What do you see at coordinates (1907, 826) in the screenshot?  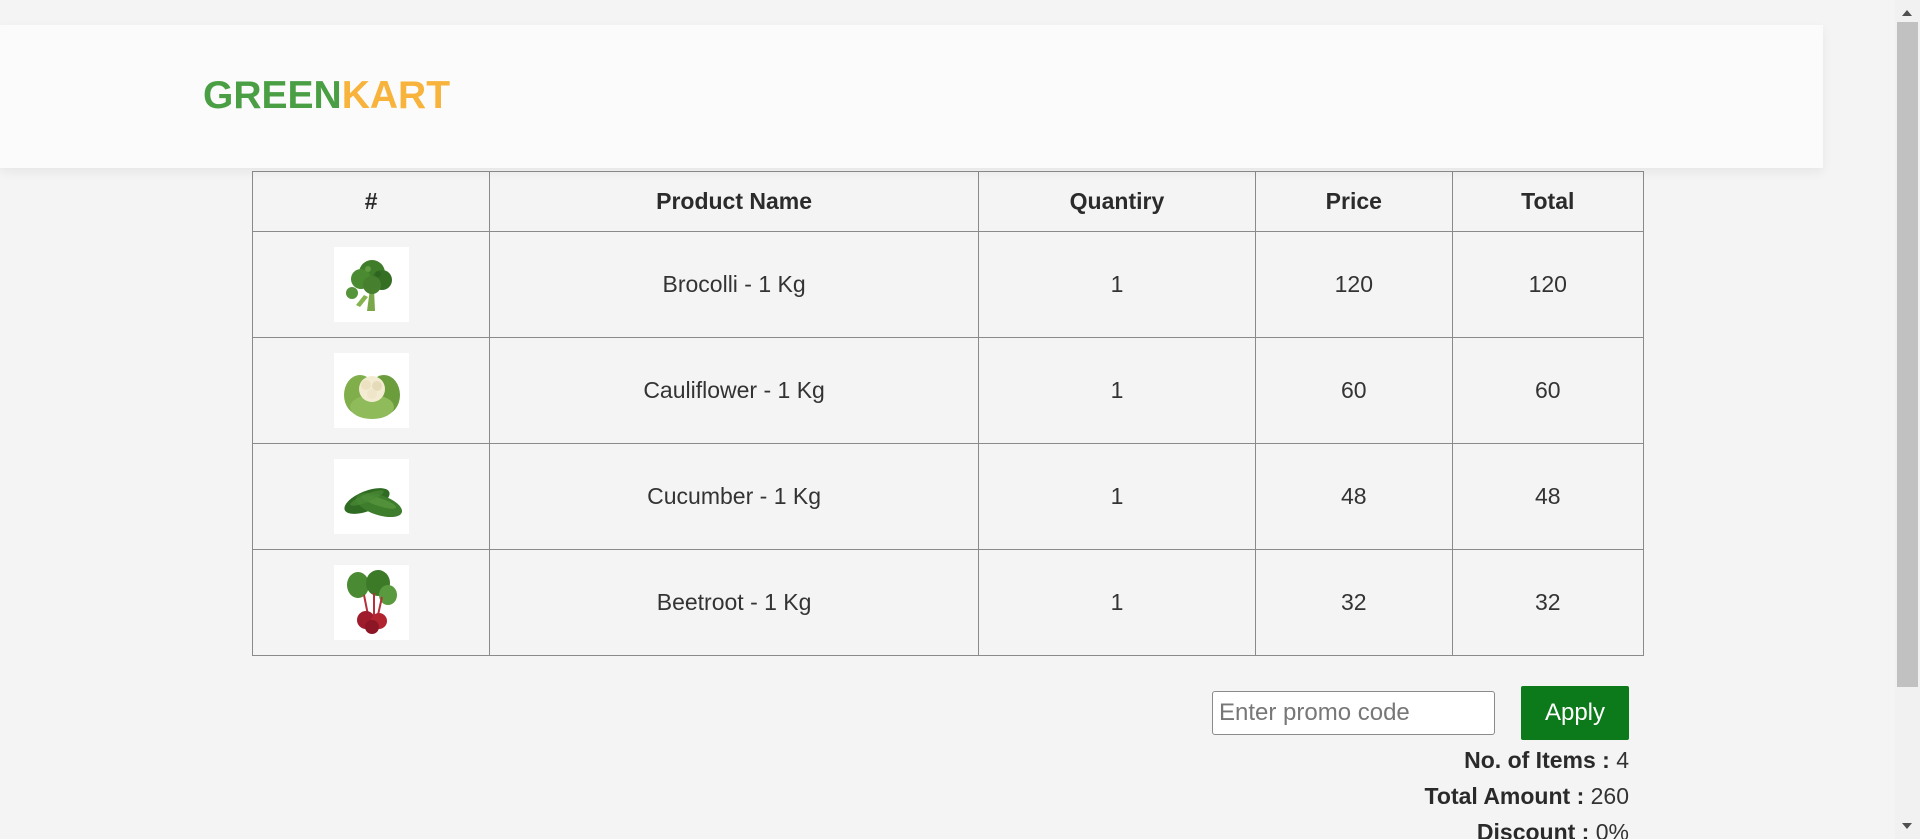 I see `scroll-down-icon` at bounding box center [1907, 826].